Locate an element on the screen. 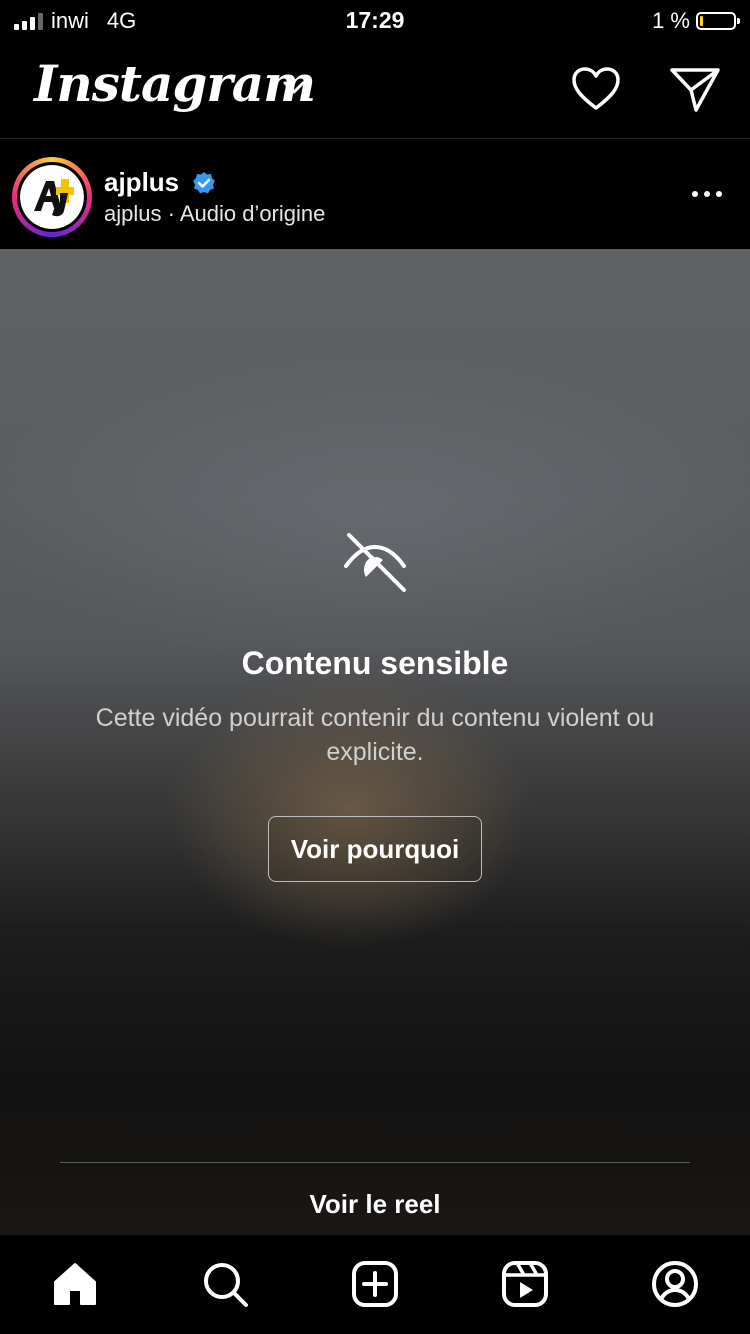 This screenshot has width=750, height=1334. status-bar: inwi 4G 17:29 1 % is located at coordinates (375, 20).